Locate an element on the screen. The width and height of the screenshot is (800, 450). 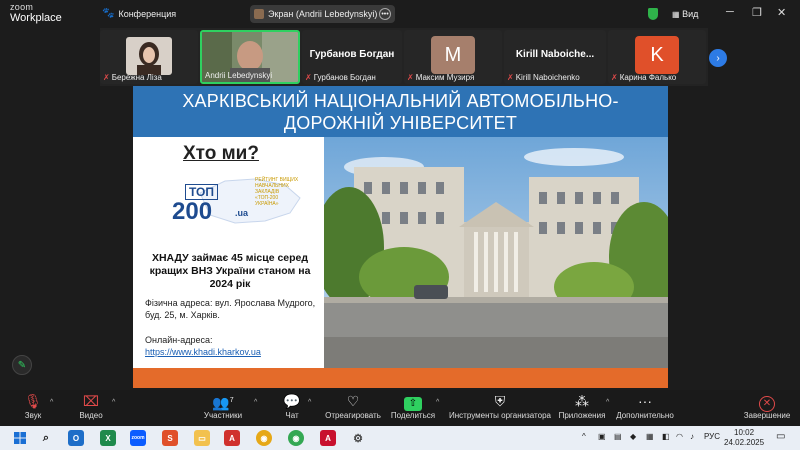
audio-button: 🎙 Звук is located at coordinates (33, 406).